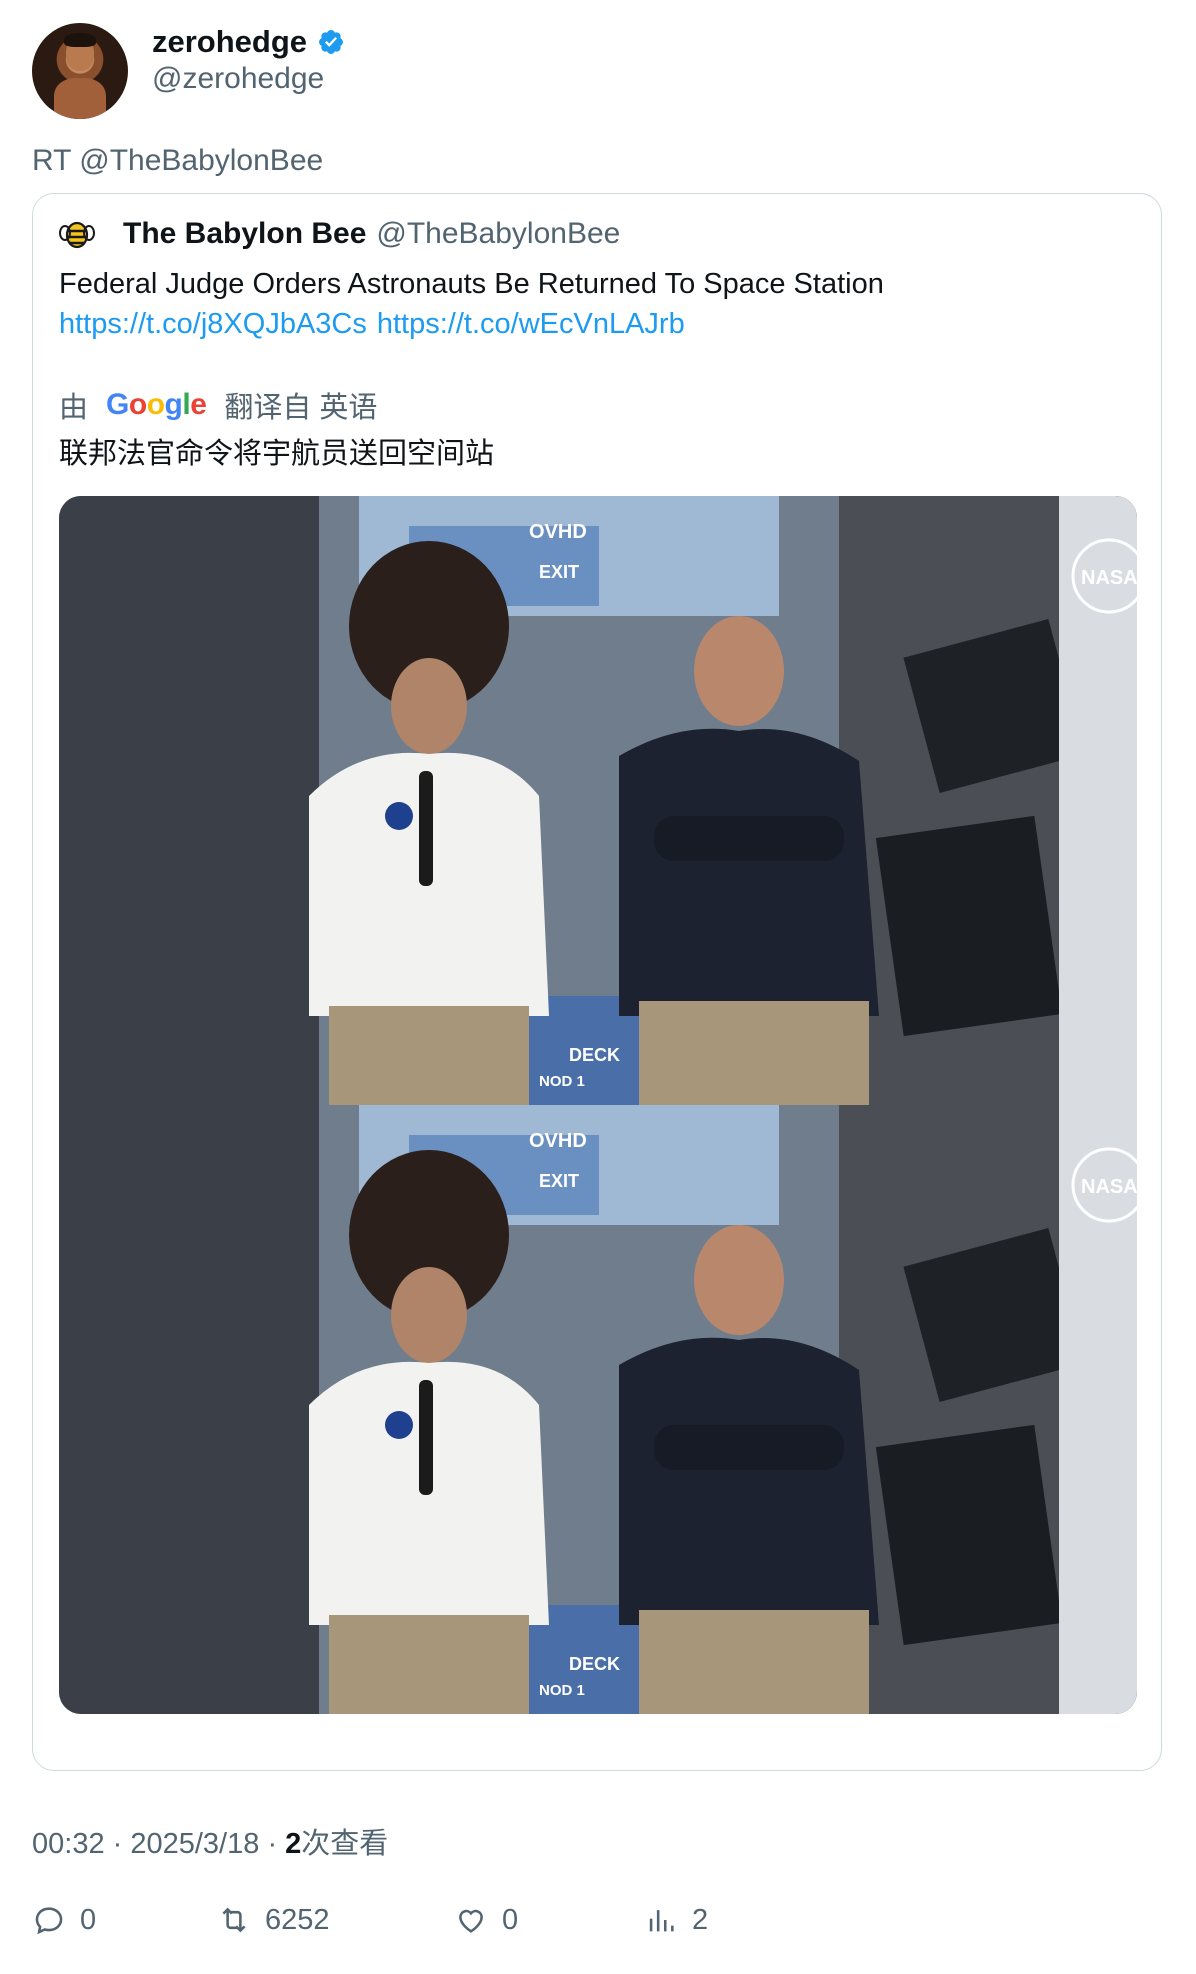 Image resolution: width=1196 pixels, height=1974 pixels. Describe the element at coordinates (68, 1844) in the screenshot. I see `tweet-time: 00:32` at that location.